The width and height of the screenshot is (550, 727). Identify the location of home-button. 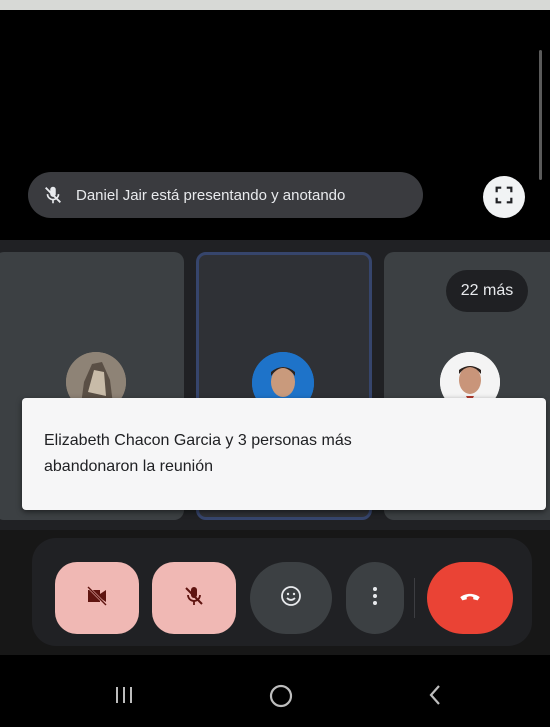
(281, 698).